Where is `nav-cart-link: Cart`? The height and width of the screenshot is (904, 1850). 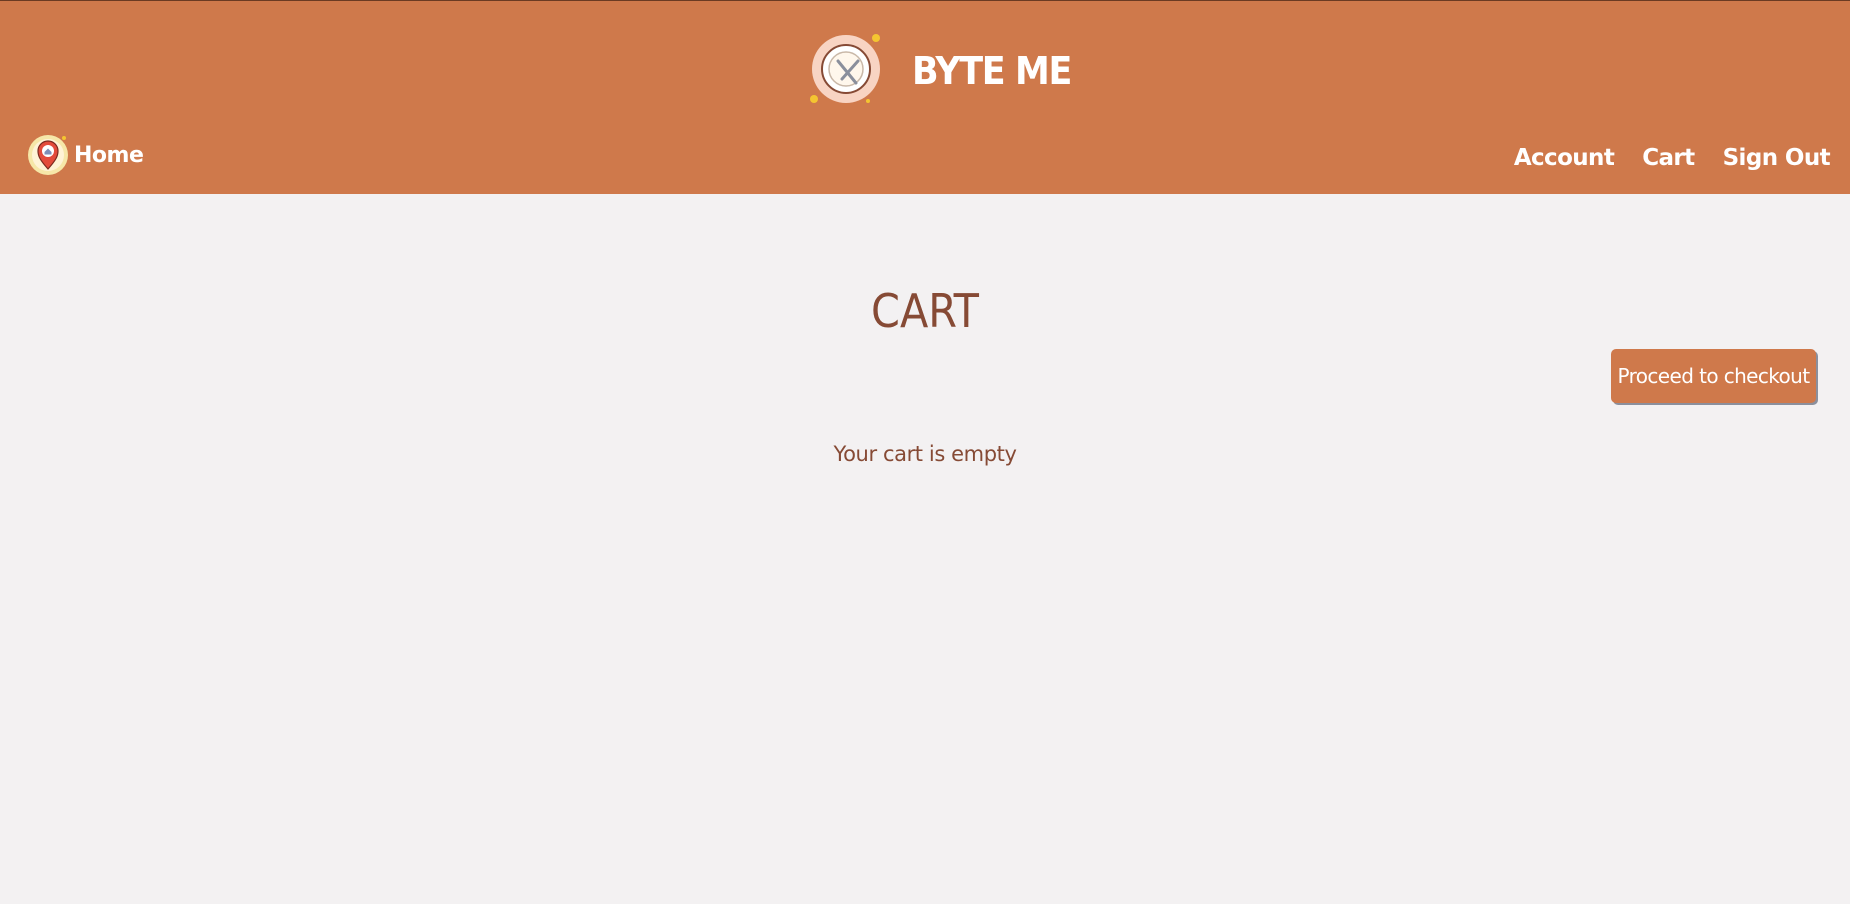
nav-cart-link: Cart is located at coordinates (1668, 158).